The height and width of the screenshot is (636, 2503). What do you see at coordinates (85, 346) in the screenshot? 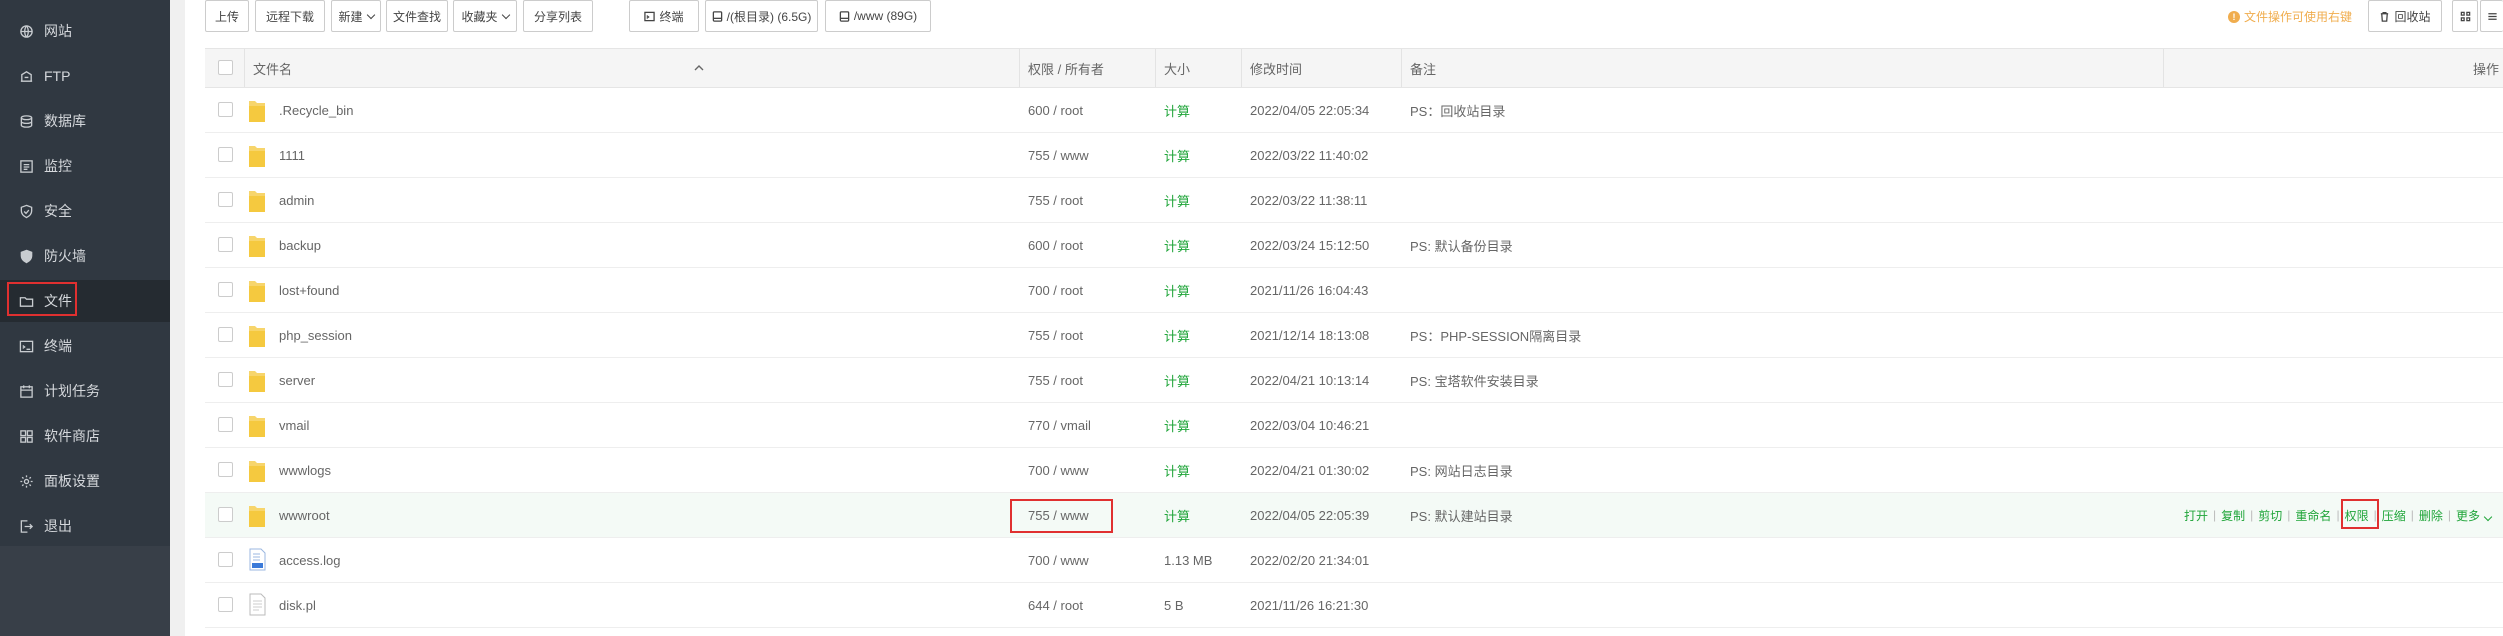
I see `sidebar-item-terminal: 终端` at bounding box center [85, 346].